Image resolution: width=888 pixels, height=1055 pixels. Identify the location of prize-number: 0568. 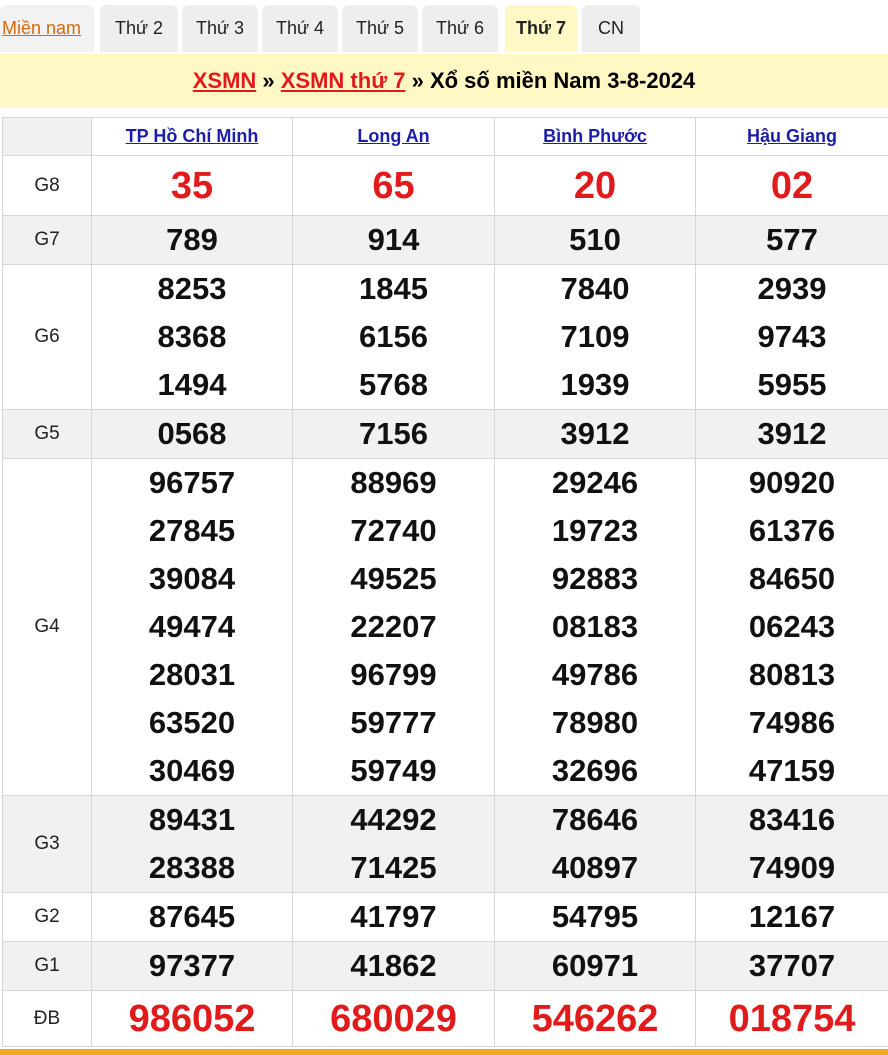
(192, 433).